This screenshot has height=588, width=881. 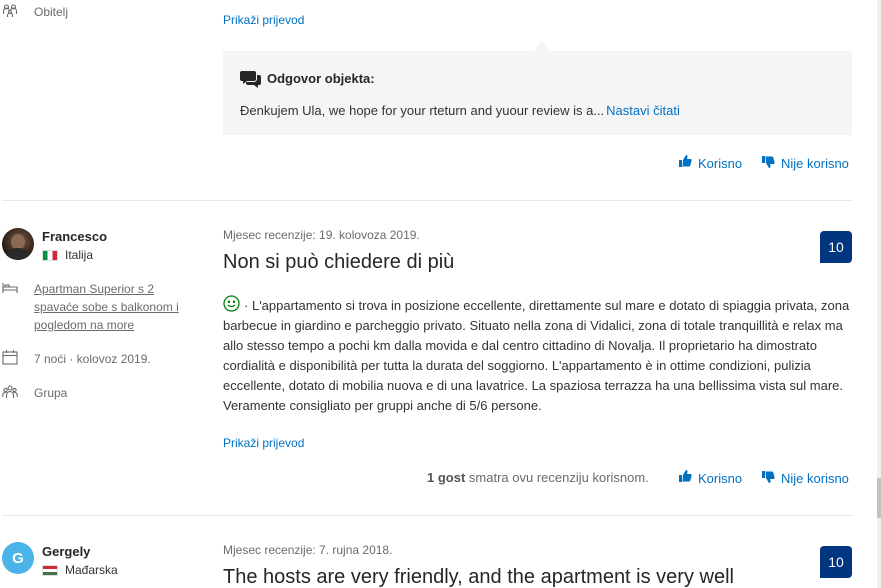 What do you see at coordinates (51, 393) in the screenshot?
I see `traveller-type: Grupa` at bounding box center [51, 393].